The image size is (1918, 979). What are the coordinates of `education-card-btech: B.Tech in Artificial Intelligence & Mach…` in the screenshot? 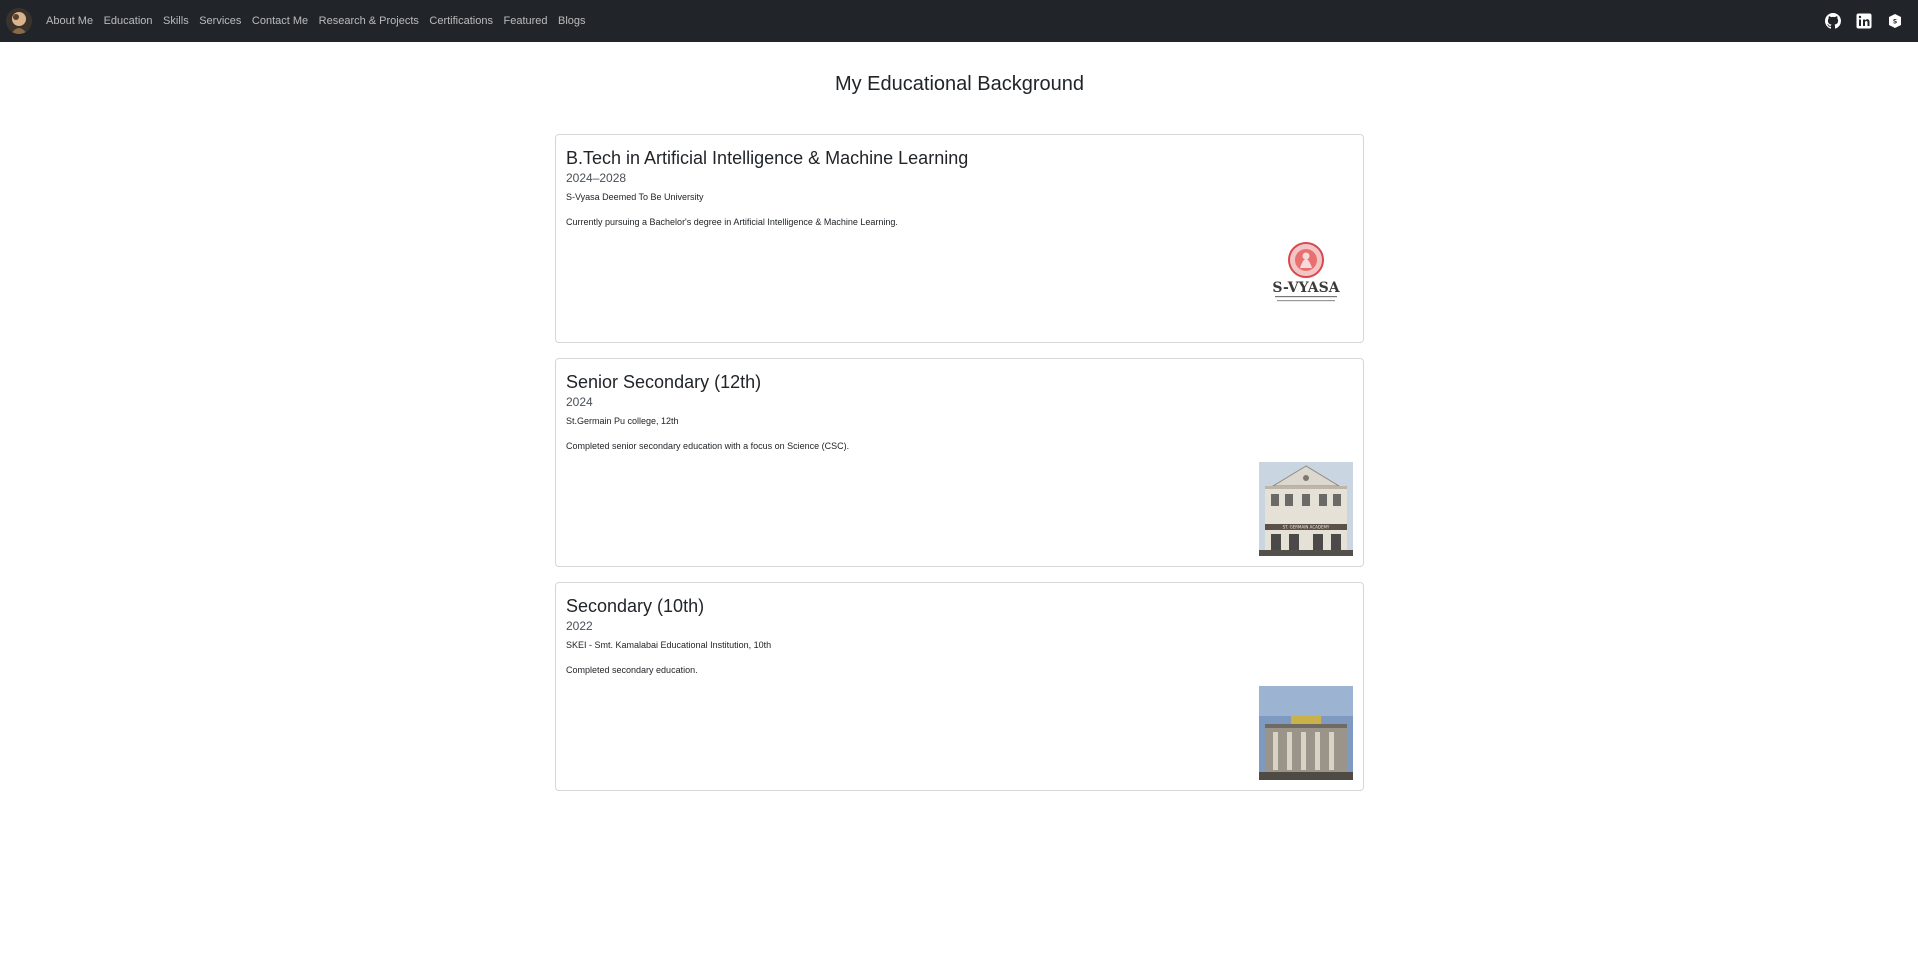 It's located at (959, 238).